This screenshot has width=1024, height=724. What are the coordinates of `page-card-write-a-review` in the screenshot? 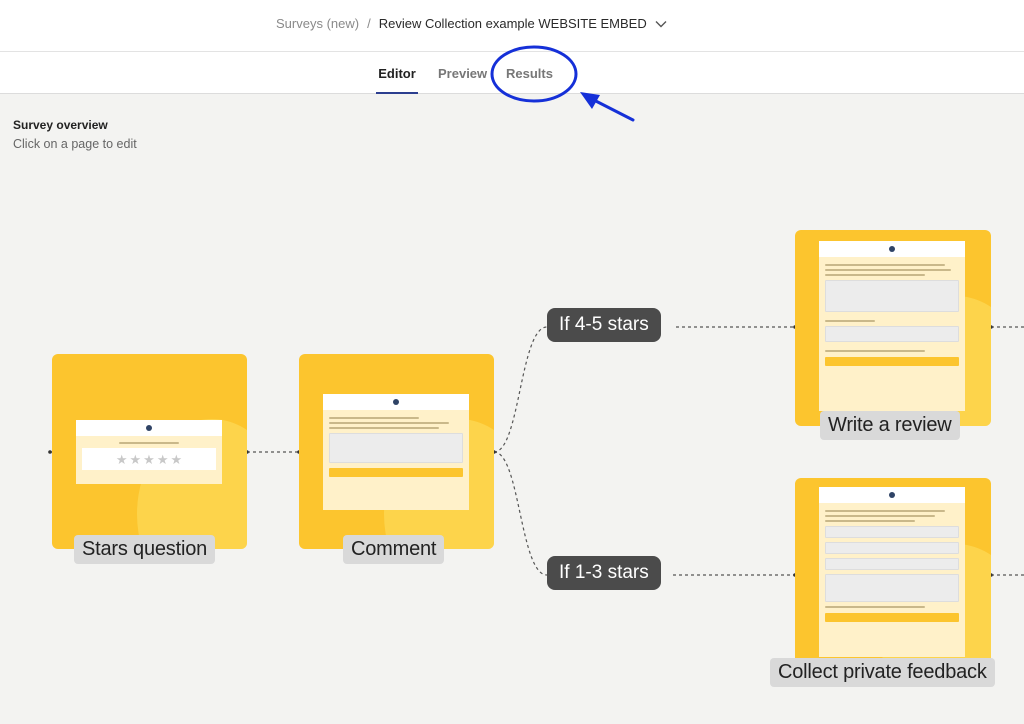 It's located at (893, 328).